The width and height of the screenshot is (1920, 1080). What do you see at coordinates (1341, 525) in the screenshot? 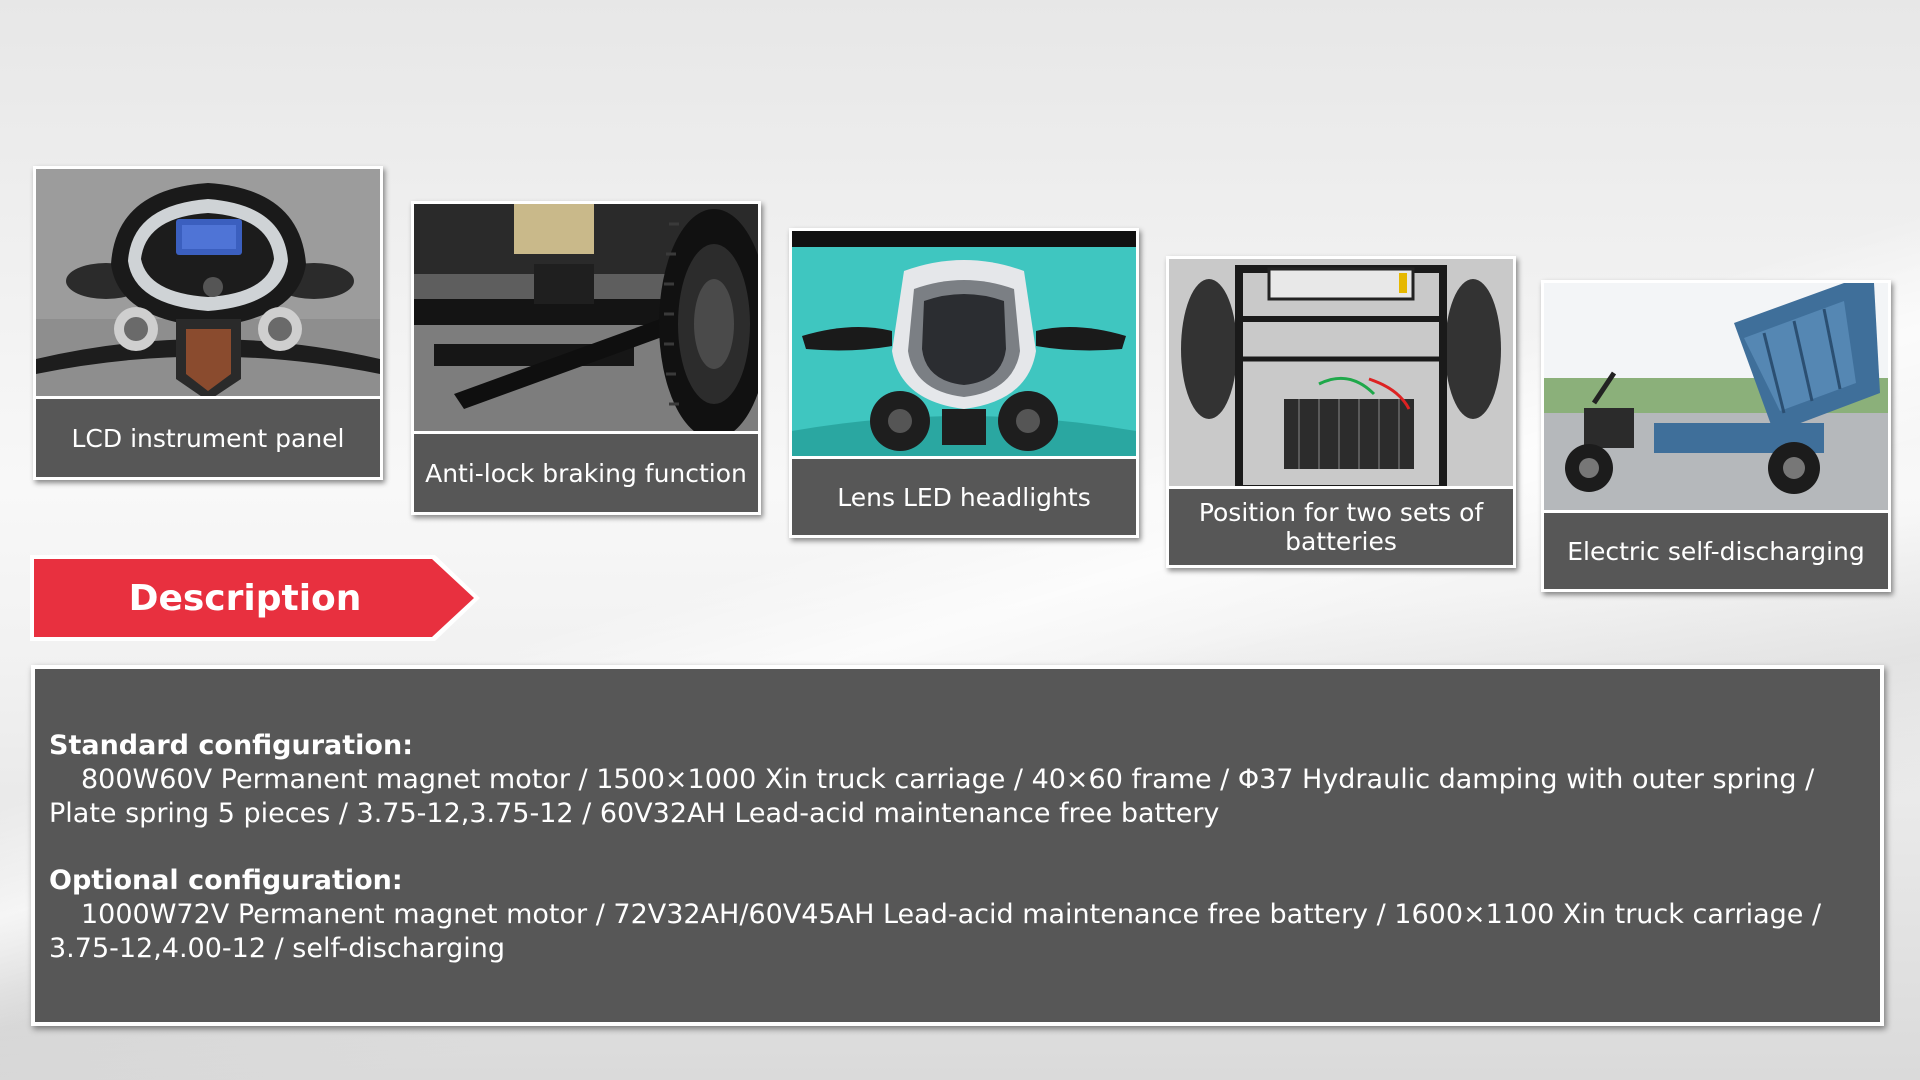
I see `battery-position-caption: Position for two sets of batteries` at bounding box center [1341, 525].